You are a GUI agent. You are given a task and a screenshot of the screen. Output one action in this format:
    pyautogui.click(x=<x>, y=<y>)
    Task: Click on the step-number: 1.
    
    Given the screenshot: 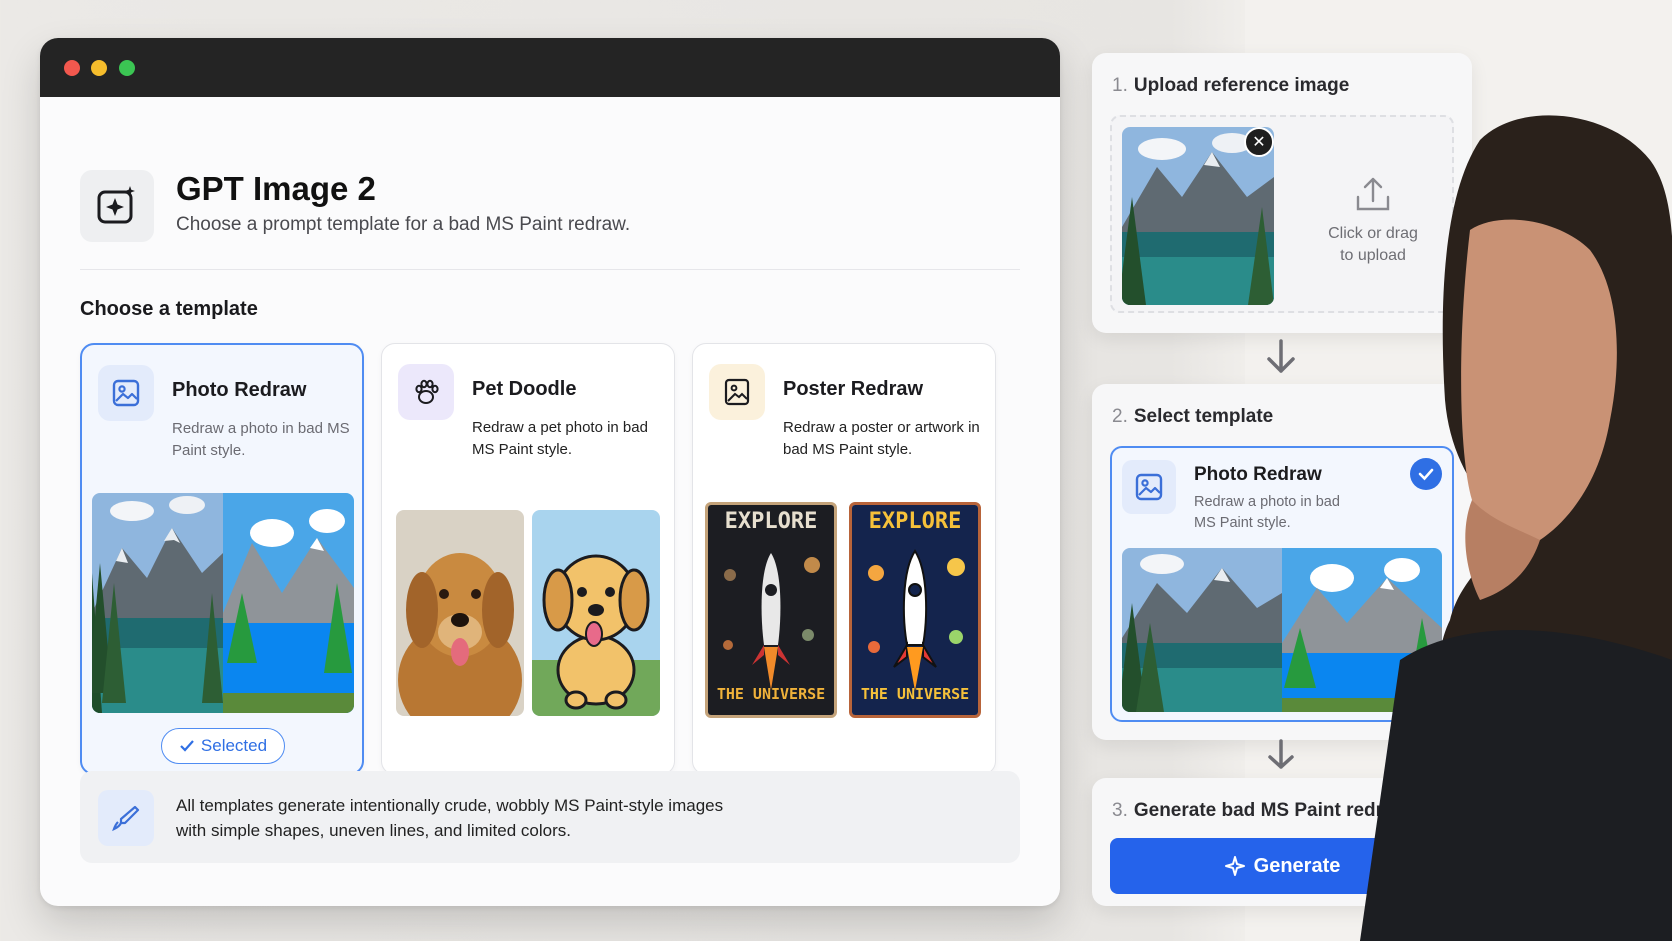 What is the action you would take?
    pyautogui.click(x=1120, y=85)
    